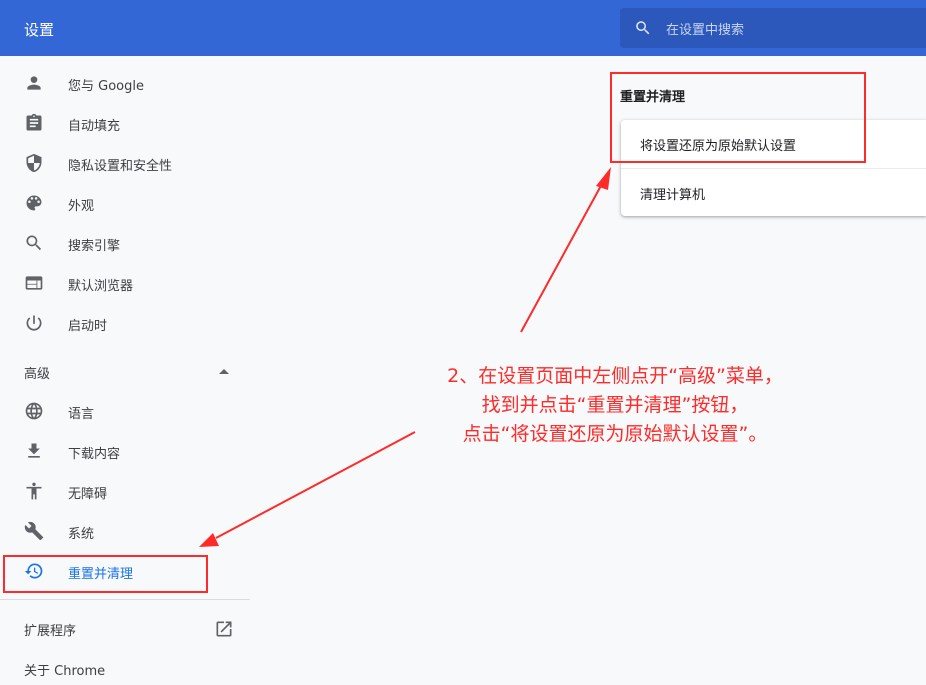 This screenshot has width=926, height=685. What do you see at coordinates (209, 540) in the screenshot?
I see `arrowhead-to-sidebar-reset` at bounding box center [209, 540].